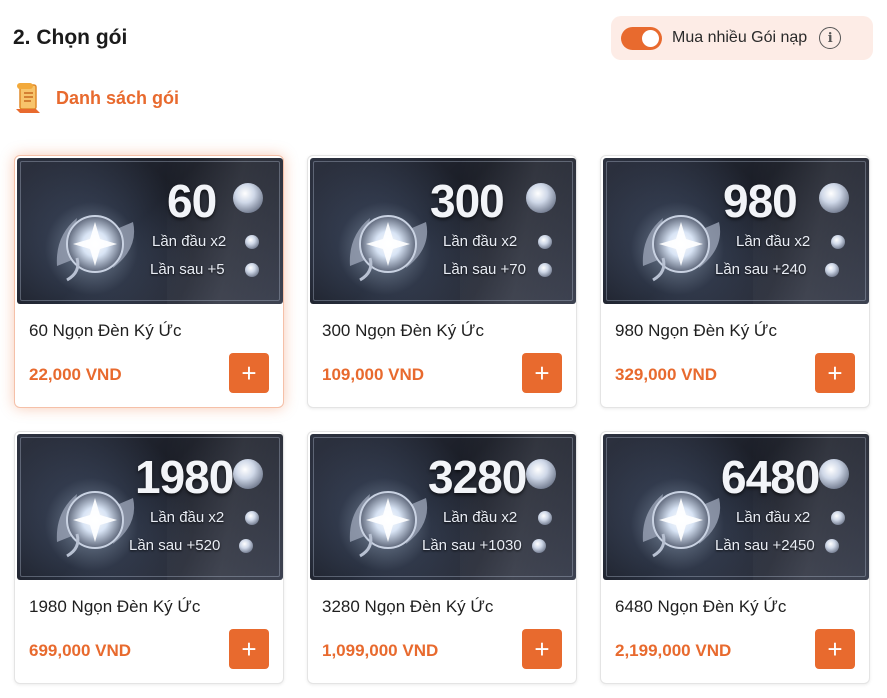 This screenshot has height=698, width=887. What do you see at coordinates (403, 330) in the screenshot?
I see `package-name: 300 Ngọn Đèn Ký Ức` at bounding box center [403, 330].